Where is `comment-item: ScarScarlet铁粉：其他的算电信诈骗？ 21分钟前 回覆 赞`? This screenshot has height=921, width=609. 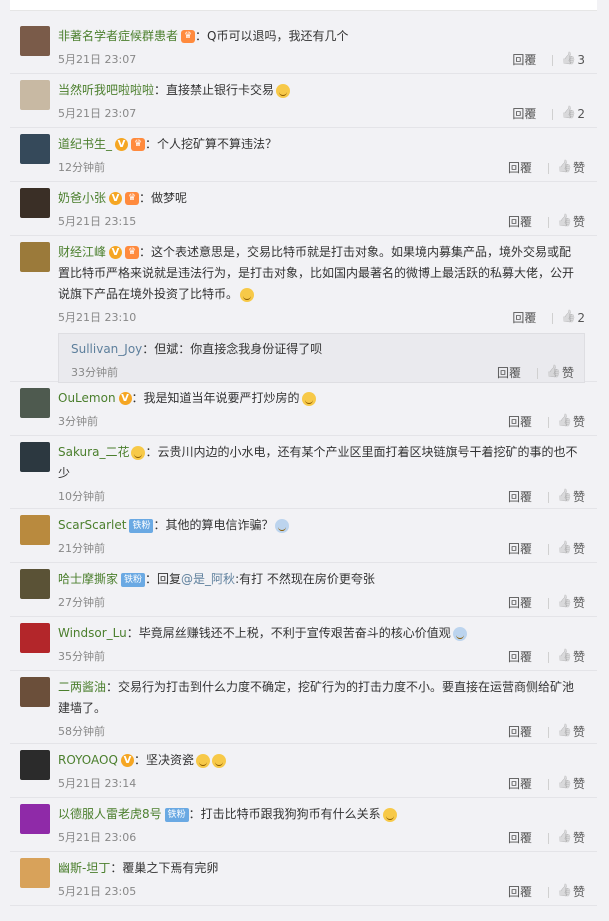
comment-item: ScarScarlet铁粉：其他的算电信诈骗？ 21分钟前 回覆 赞 is located at coordinates (303, 536).